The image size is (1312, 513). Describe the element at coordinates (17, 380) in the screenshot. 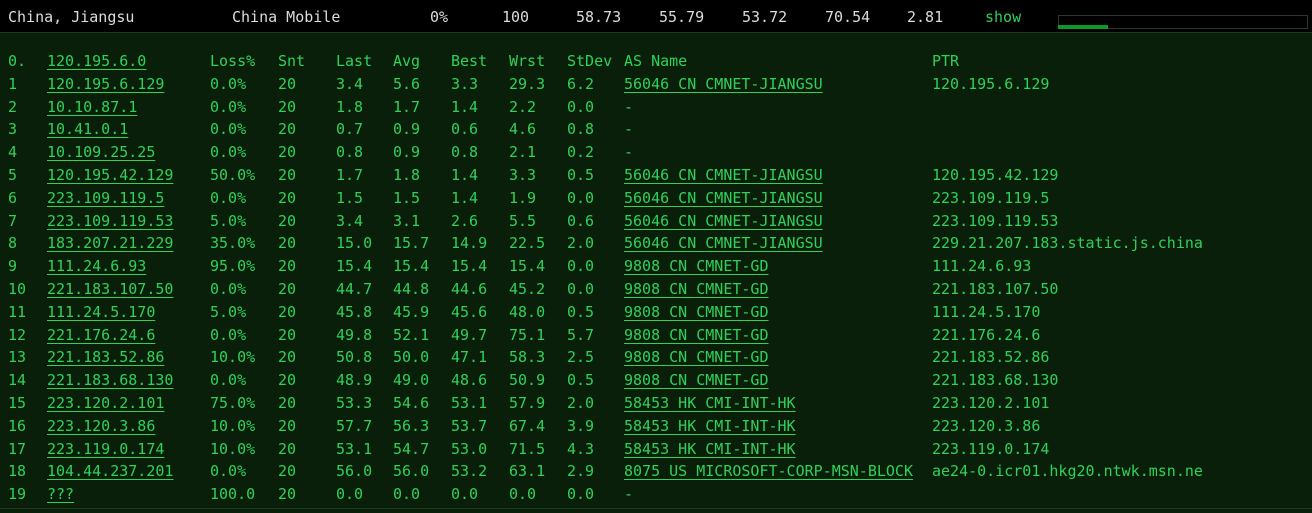

I see `hop-number: 14` at that location.